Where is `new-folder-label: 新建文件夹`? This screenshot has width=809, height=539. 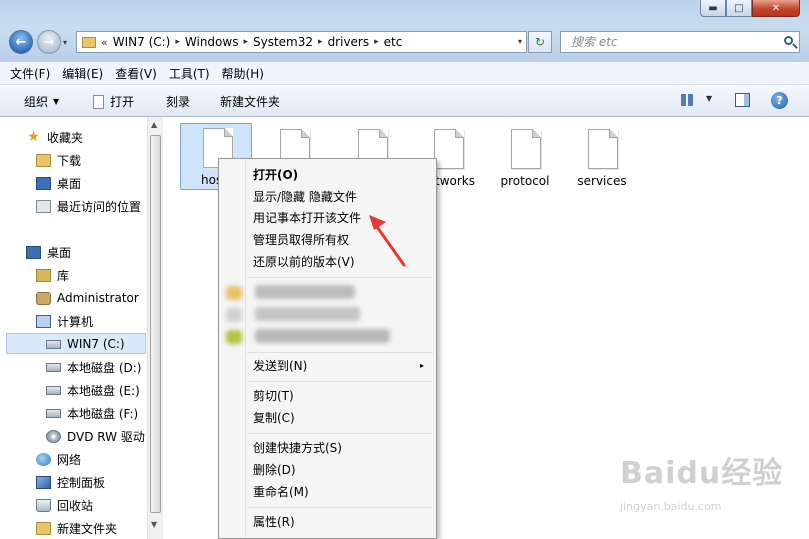 new-folder-label: 新建文件夹 is located at coordinates (250, 102).